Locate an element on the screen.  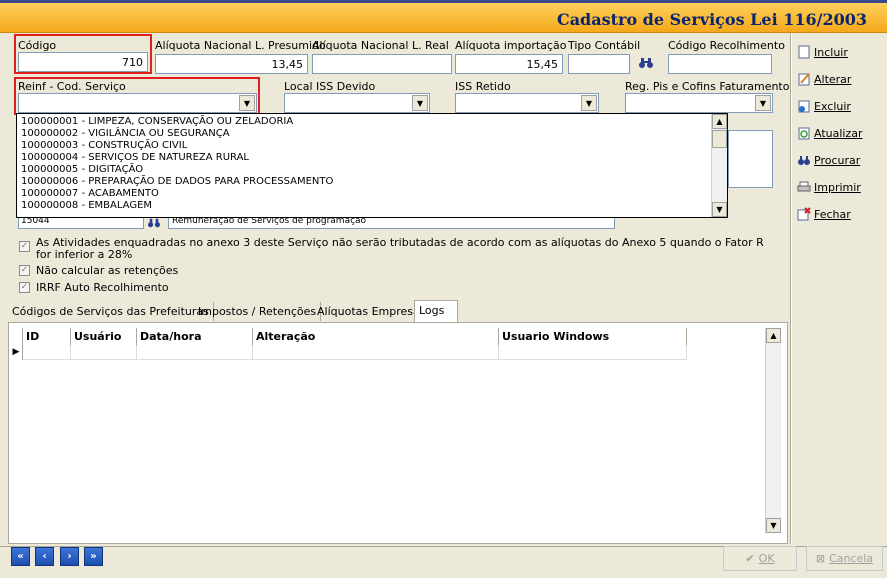
refresh-icon is located at coordinates (804, 133).